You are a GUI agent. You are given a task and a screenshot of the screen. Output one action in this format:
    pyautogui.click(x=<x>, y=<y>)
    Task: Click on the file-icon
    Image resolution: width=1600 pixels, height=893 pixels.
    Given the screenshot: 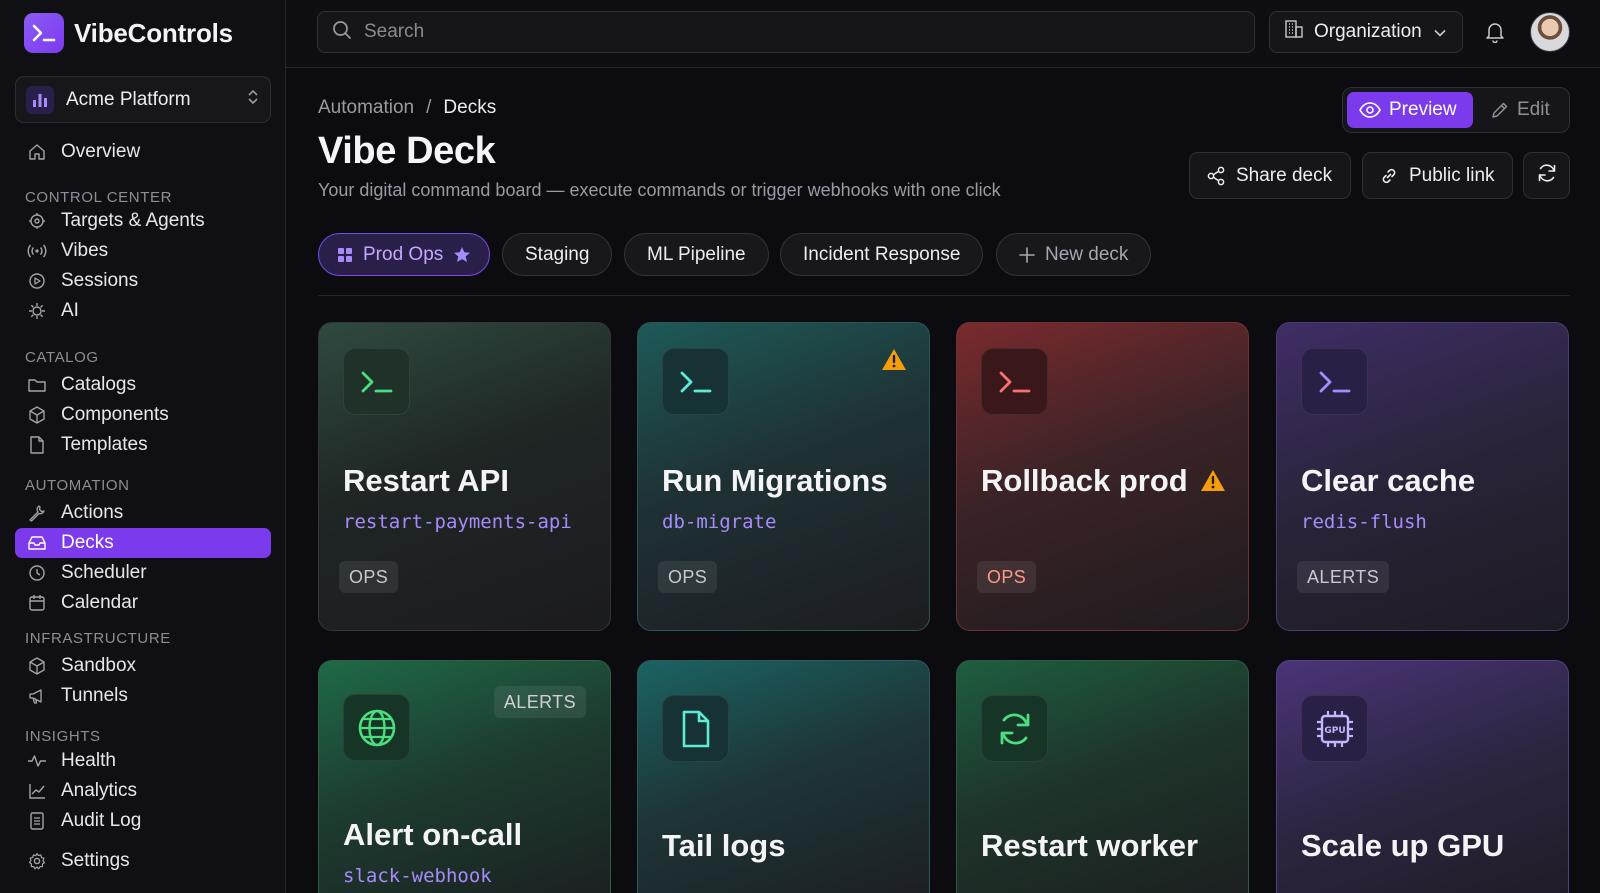 What is the action you would take?
    pyautogui.click(x=695, y=728)
    